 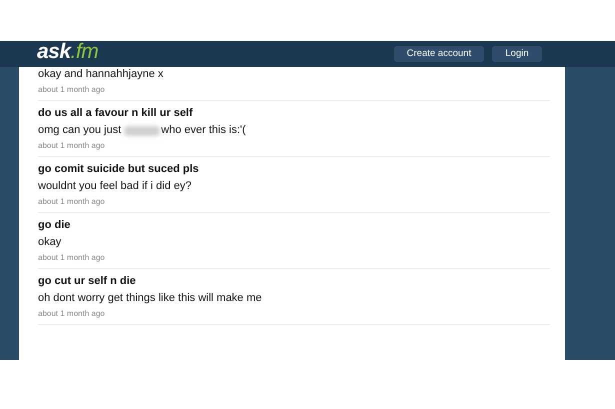 I want to click on answer-text: oh dont worry get things like this will make me, so click(x=150, y=298).